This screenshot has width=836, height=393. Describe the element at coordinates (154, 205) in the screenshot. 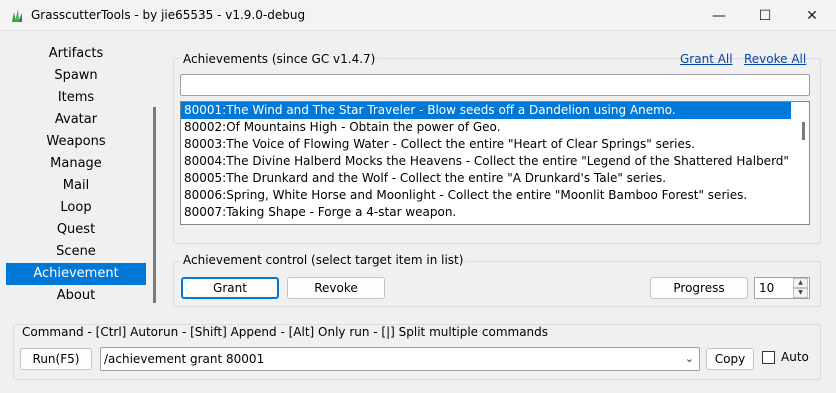

I see `nav-scrollbar` at that location.